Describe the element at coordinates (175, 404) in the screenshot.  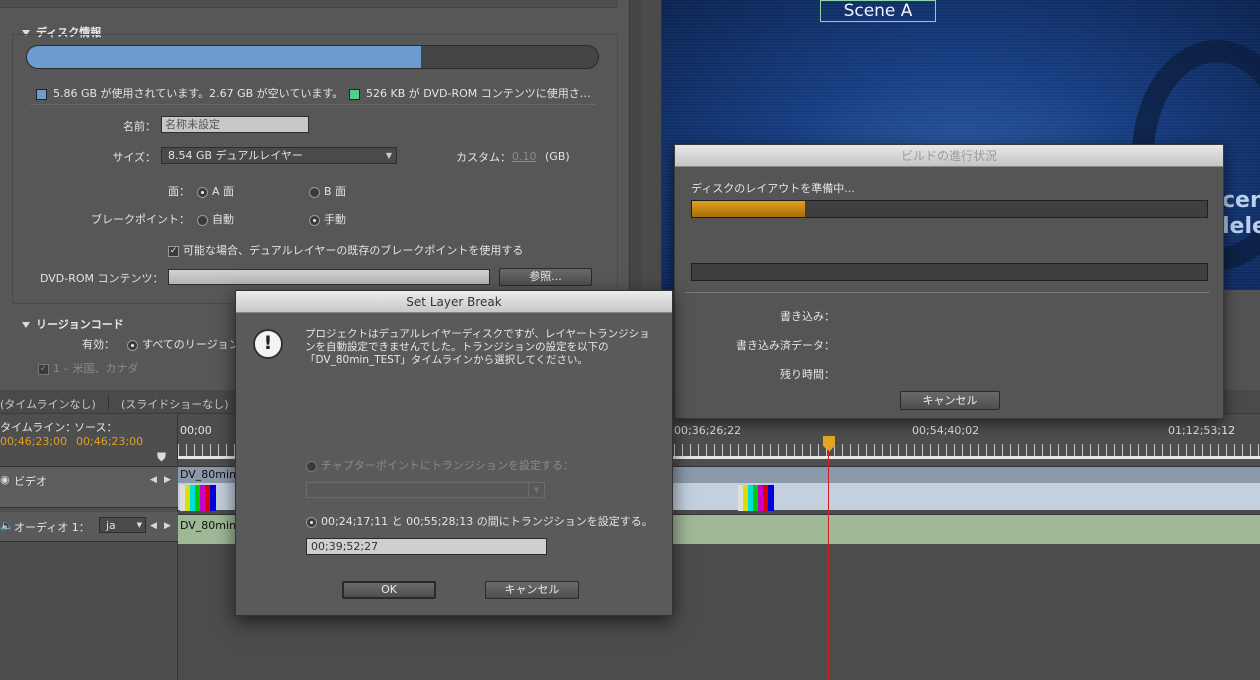
I see `tab-slideshow: (スライドショーなし)` at that location.